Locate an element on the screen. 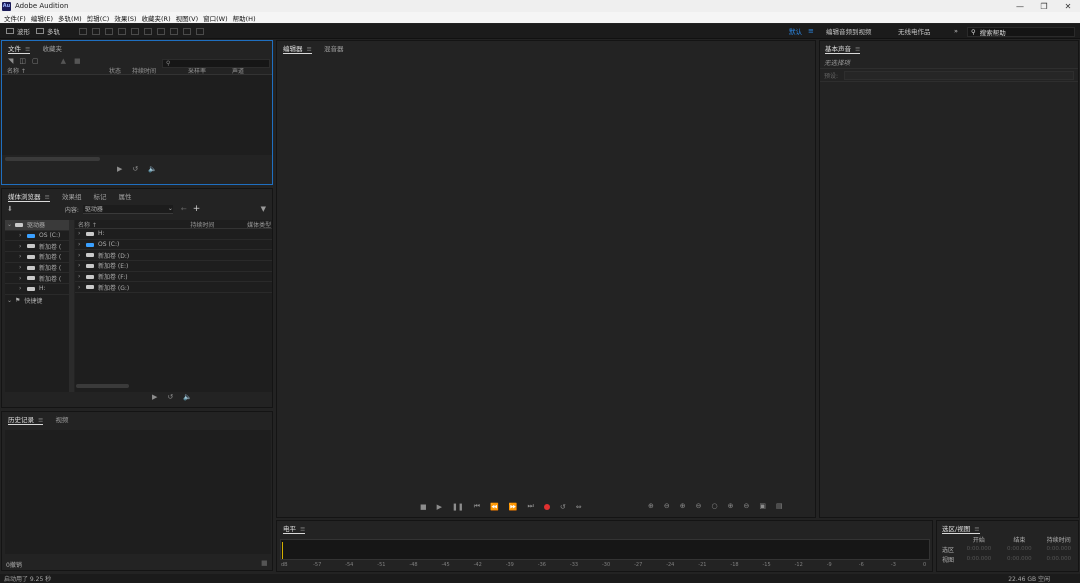 The image size is (1080, 583). splitter-handle is located at coordinates (71, 306).